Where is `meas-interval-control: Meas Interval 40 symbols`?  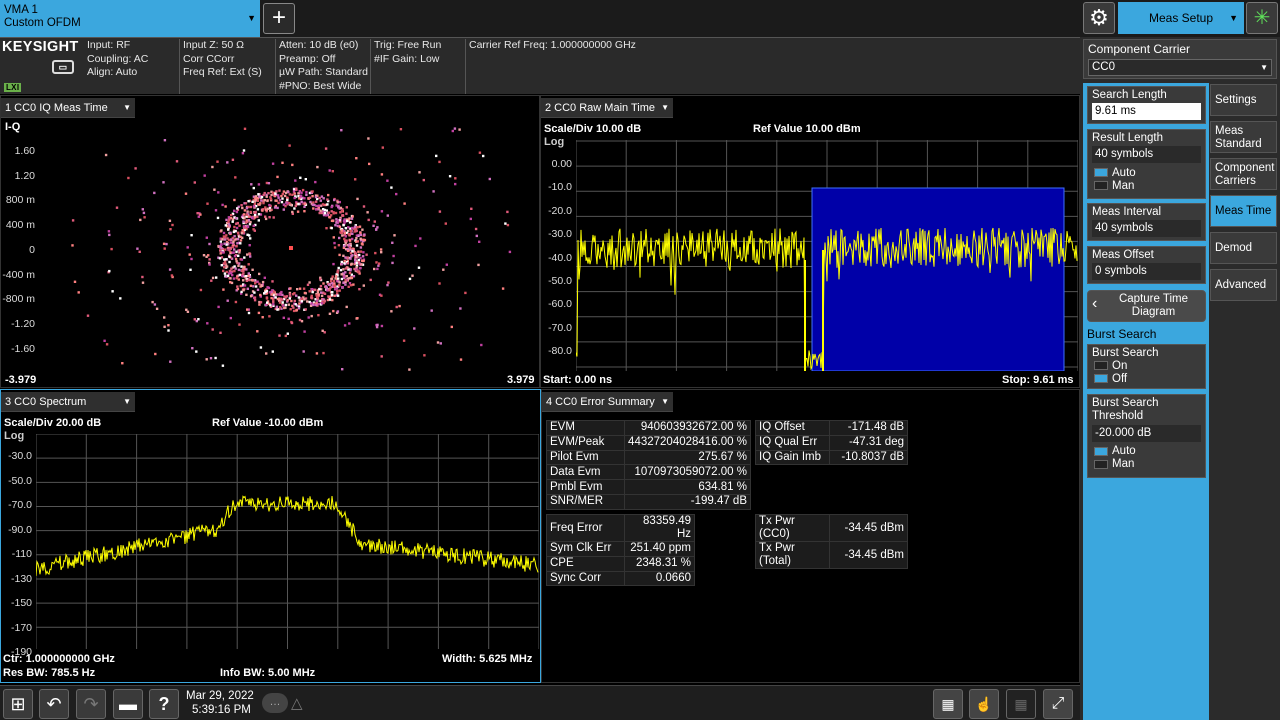
meas-interval-control: Meas Interval 40 symbols is located at coordinates (1146, 222).